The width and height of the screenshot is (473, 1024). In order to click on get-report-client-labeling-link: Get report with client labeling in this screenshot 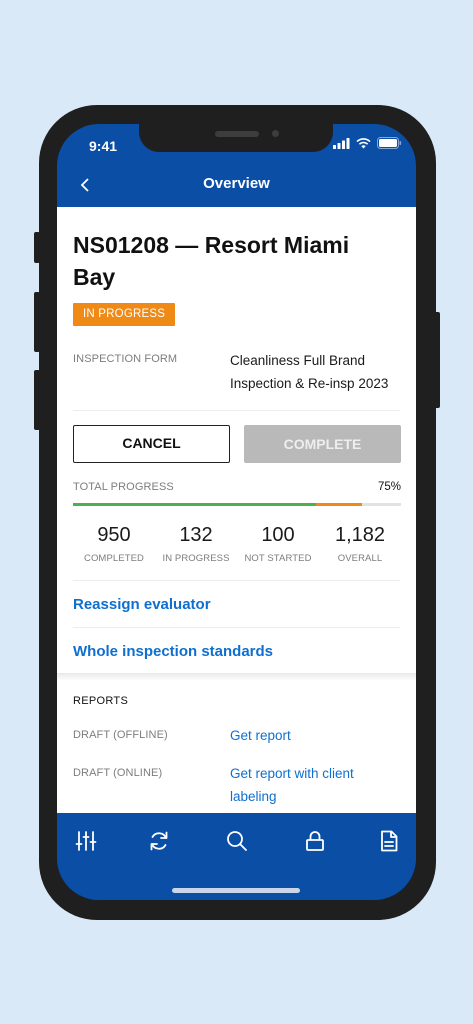, I will do `click(315, 785)`.